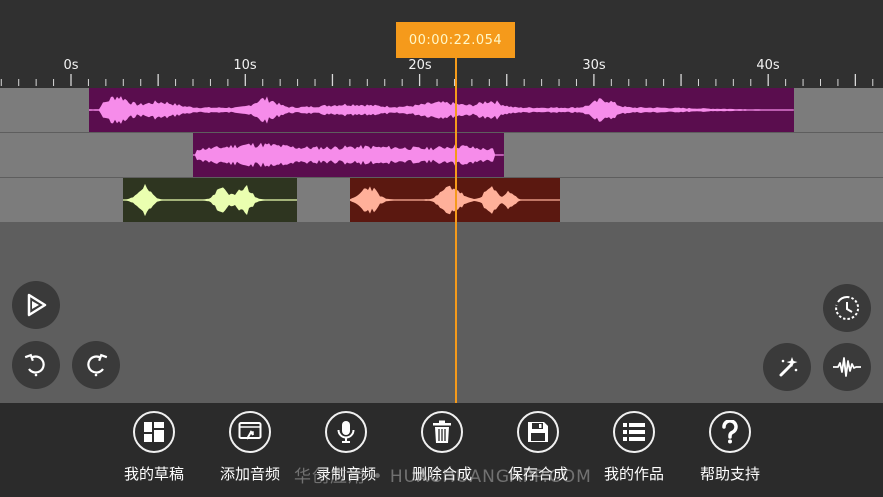 This screenshot has width=883, height=497. I want to click on timer-icon, so click(847, 307).